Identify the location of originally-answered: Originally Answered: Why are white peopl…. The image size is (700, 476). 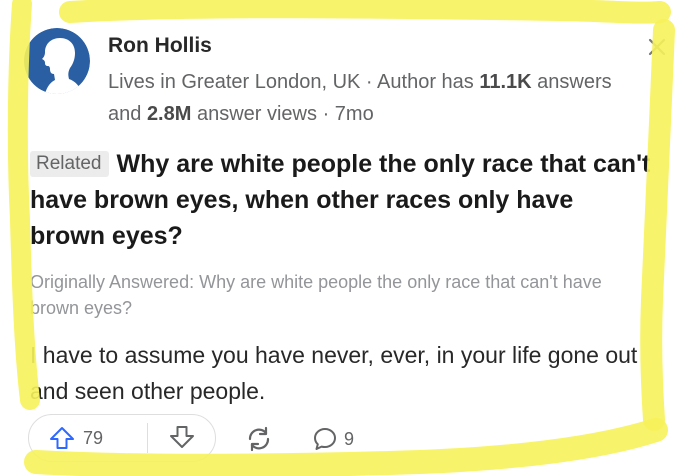
(342, 295).